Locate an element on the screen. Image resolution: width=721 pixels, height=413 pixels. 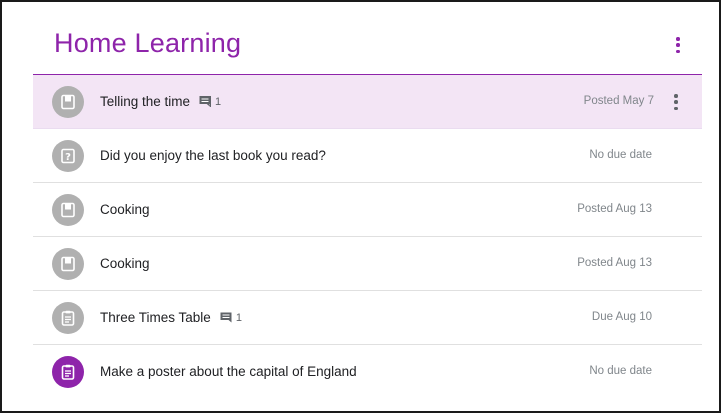
item-title: Did you enjoy the last book you read? is located at coordinates (213, 155).